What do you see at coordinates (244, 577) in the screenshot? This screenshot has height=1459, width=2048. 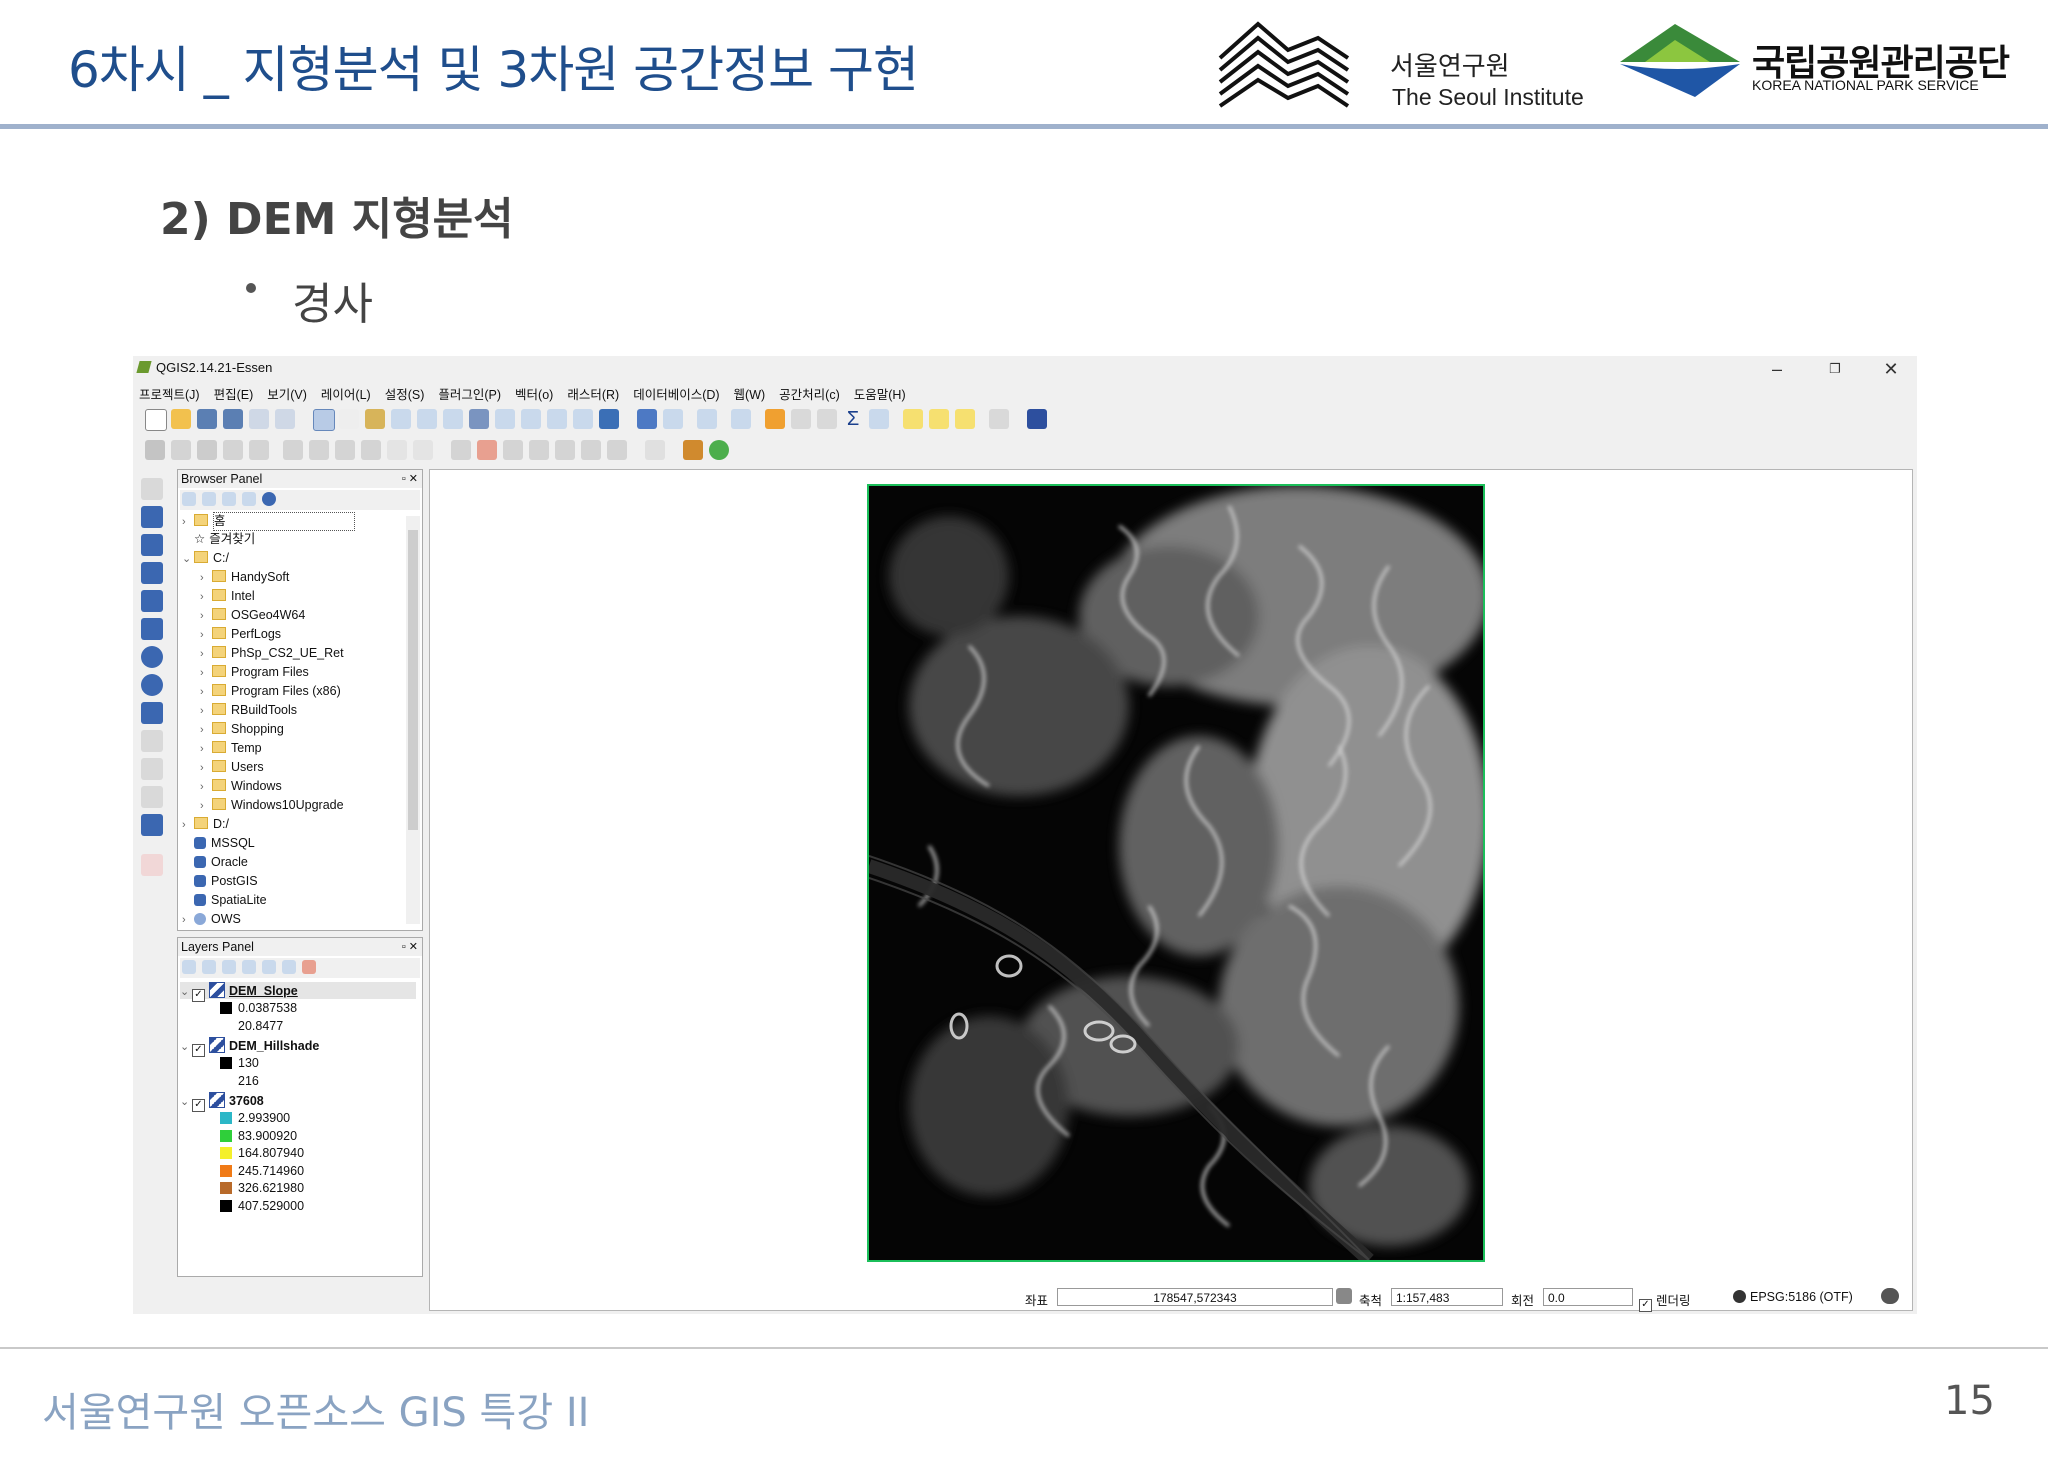 I see `browser-item: › HandySoft` at bounding box center [244, 577].